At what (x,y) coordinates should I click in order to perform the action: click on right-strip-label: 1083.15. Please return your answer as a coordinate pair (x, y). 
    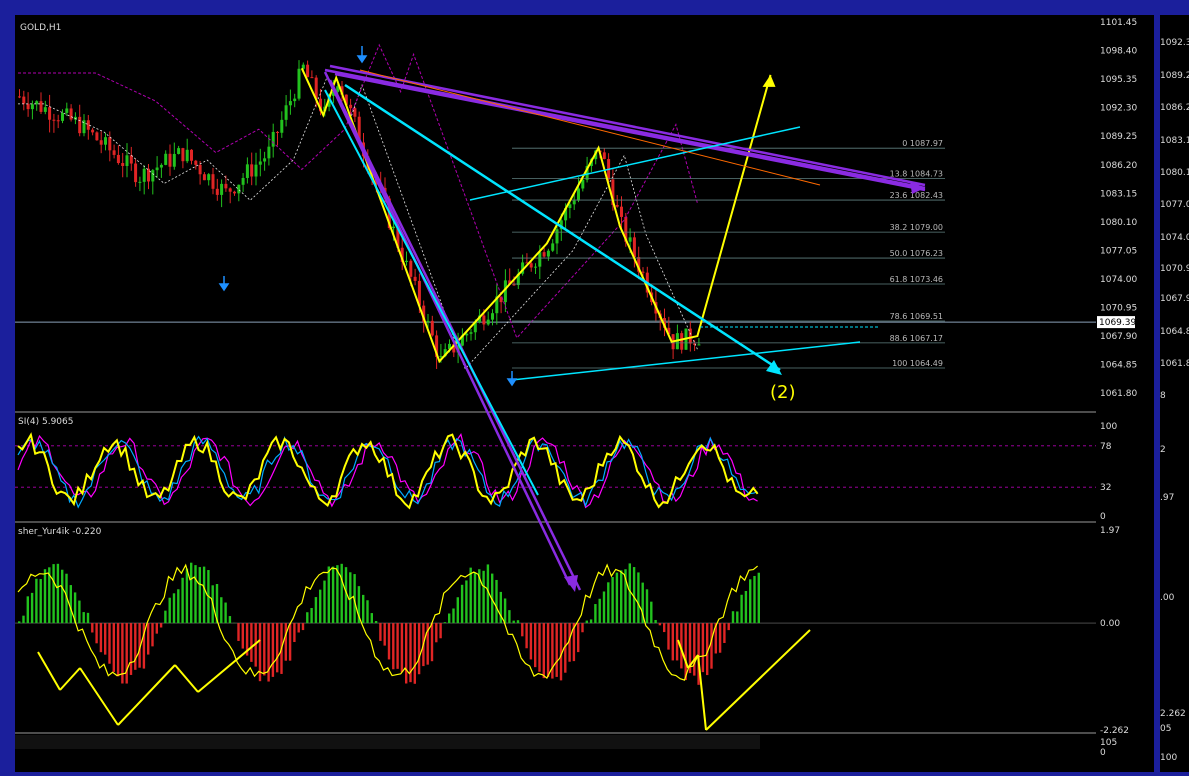
    Looking at the image, I should click on (1174, 141).